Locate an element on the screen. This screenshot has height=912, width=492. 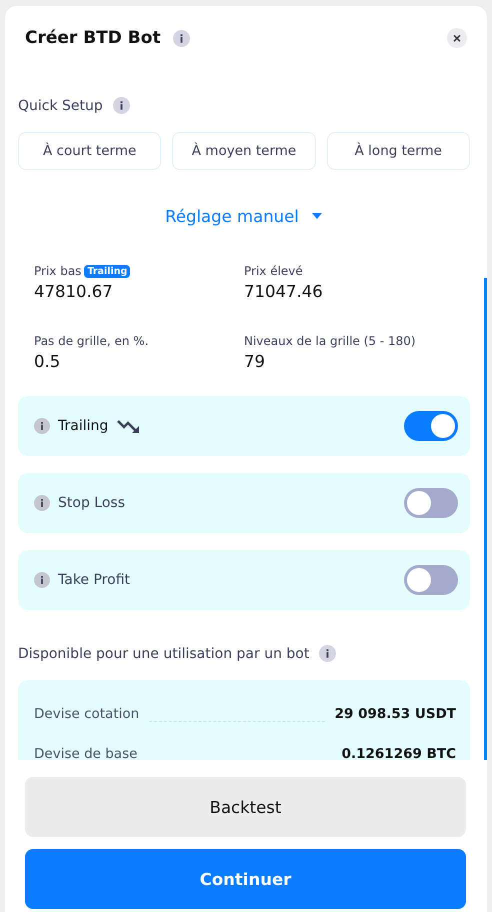
dialog-title: Créer BTD Bot is located at coordinates (93, 38).